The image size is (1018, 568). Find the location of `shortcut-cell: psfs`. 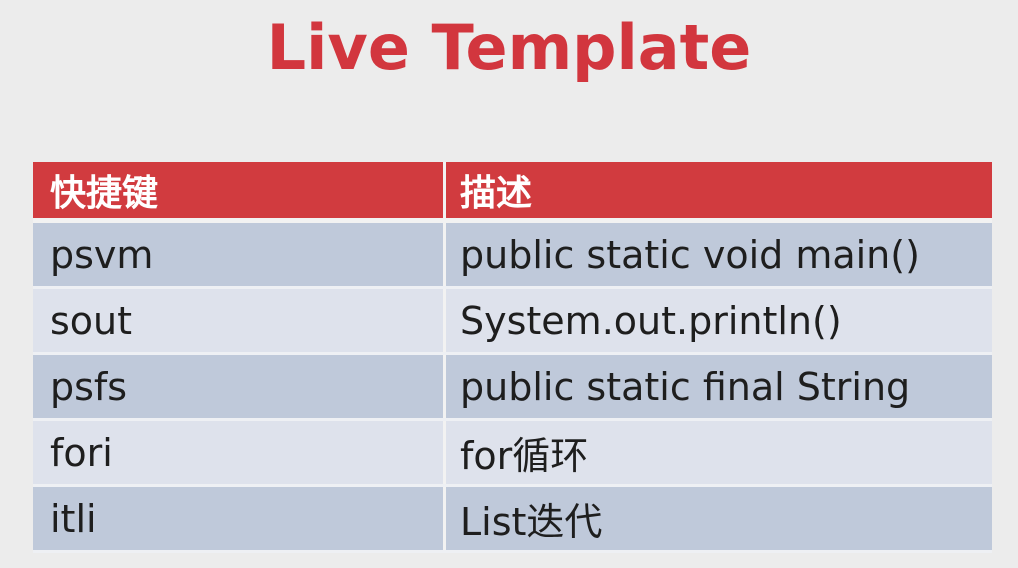

shortcut-cell: psfs is located at coordinates (239, 386).